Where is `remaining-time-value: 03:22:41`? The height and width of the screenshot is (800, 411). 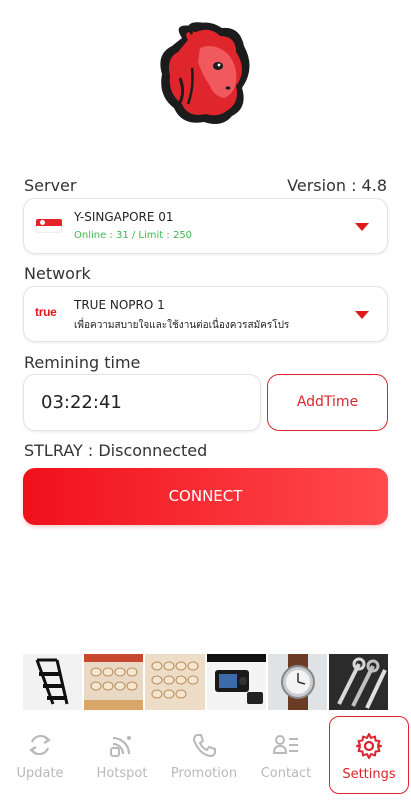
remaining-time-value: 03:22:41 is located at coordinates (81, 402).